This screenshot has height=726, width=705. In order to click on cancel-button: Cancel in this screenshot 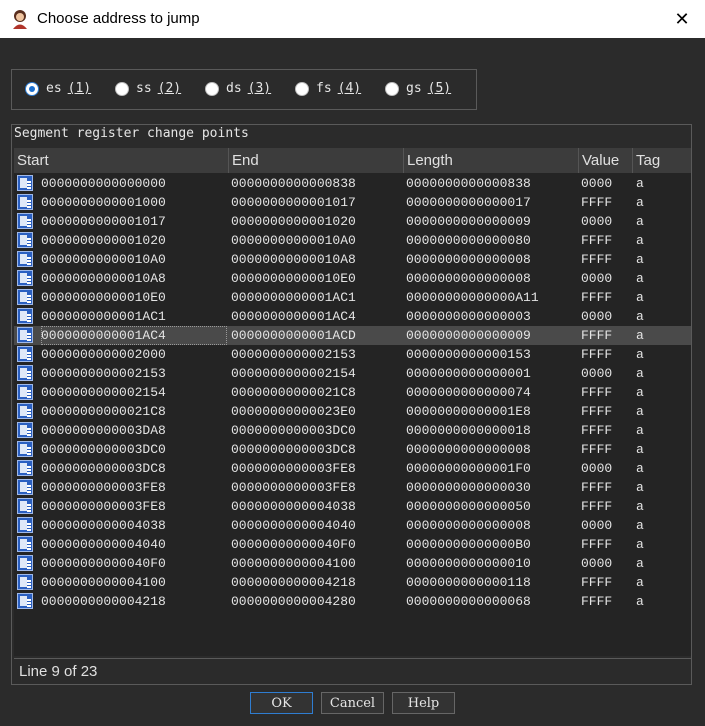, I will do `click(352, 703)`.